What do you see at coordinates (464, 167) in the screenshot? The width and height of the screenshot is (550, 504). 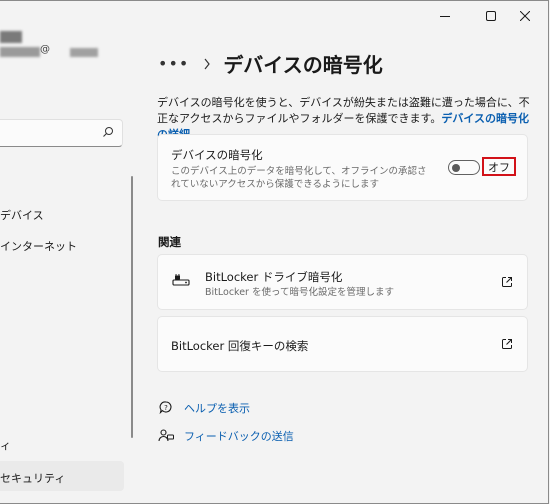 I see `encryption-toggle` at bounding box center [464, 167].